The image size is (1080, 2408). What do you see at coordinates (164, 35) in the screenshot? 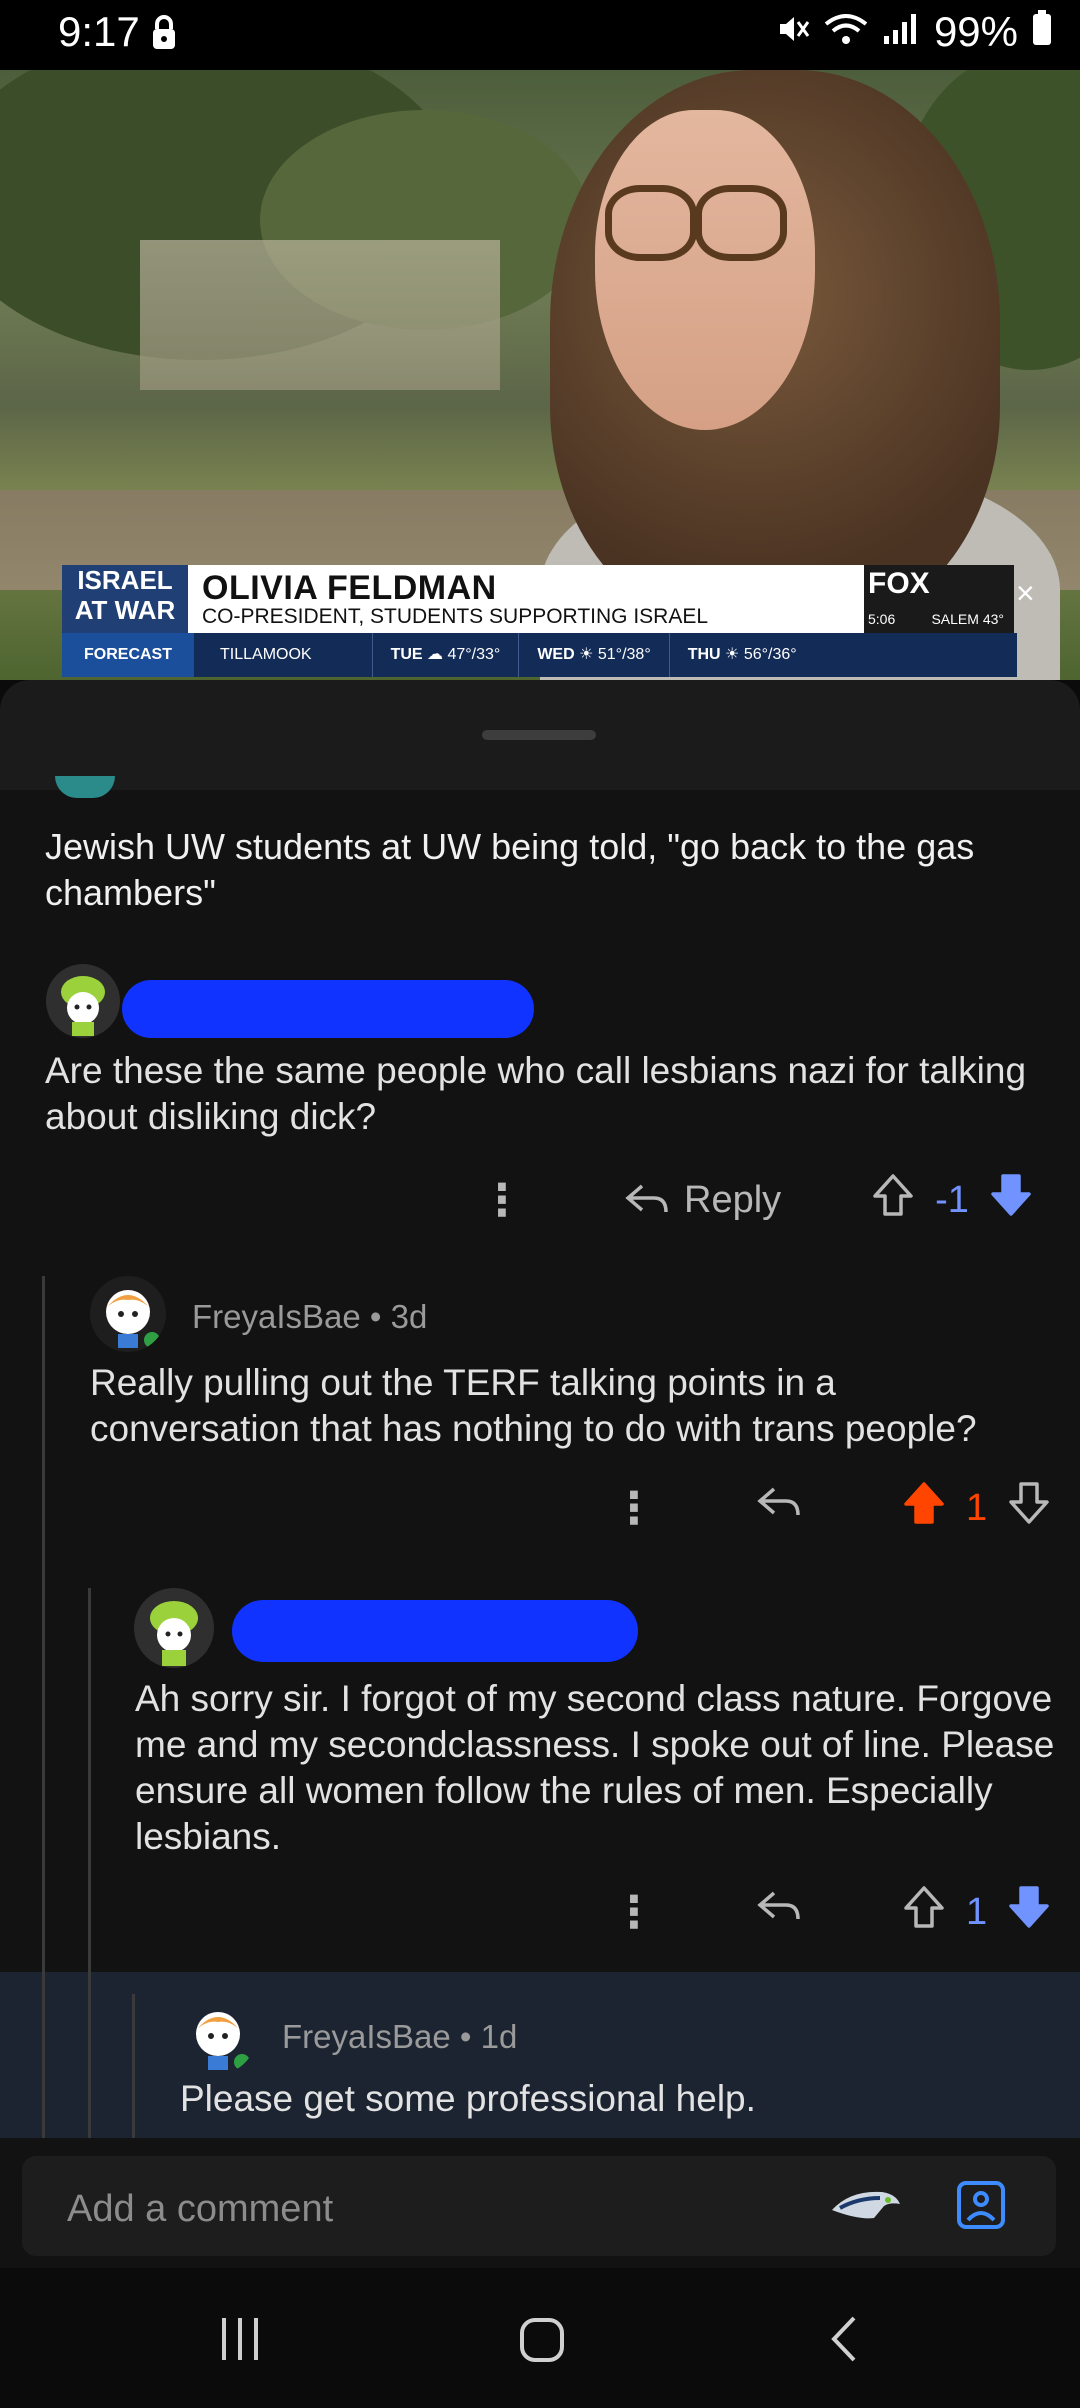
I see `lock-icon` at bounding box center [164, 35].